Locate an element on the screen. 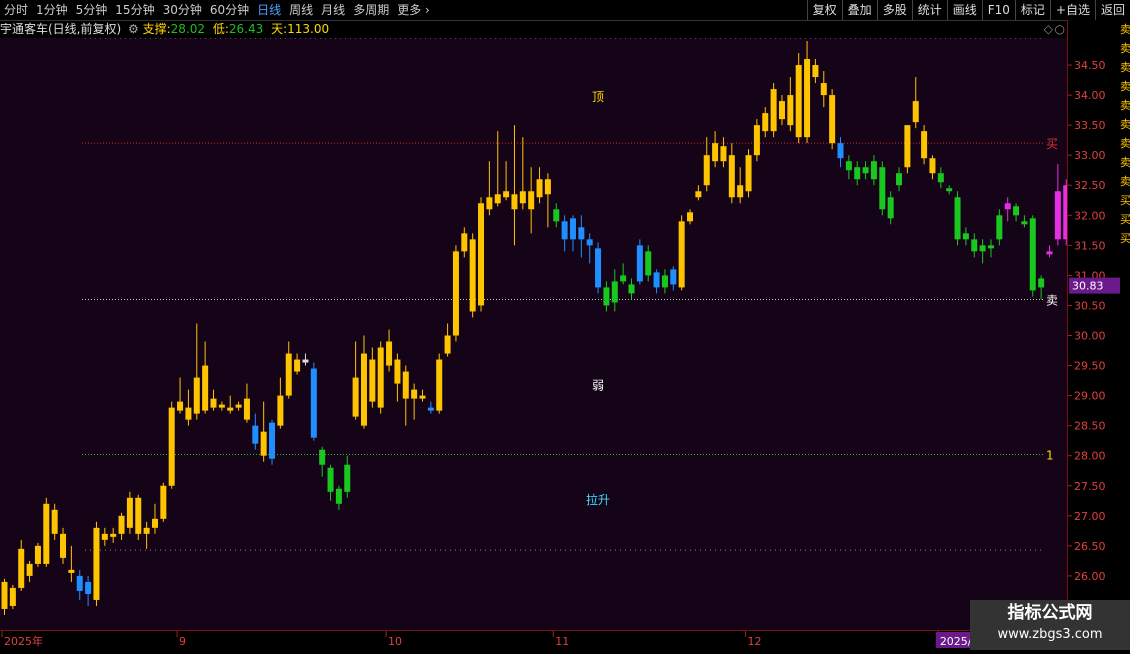  period-tab-9: 多周期 is located at coordinates (371, 10).